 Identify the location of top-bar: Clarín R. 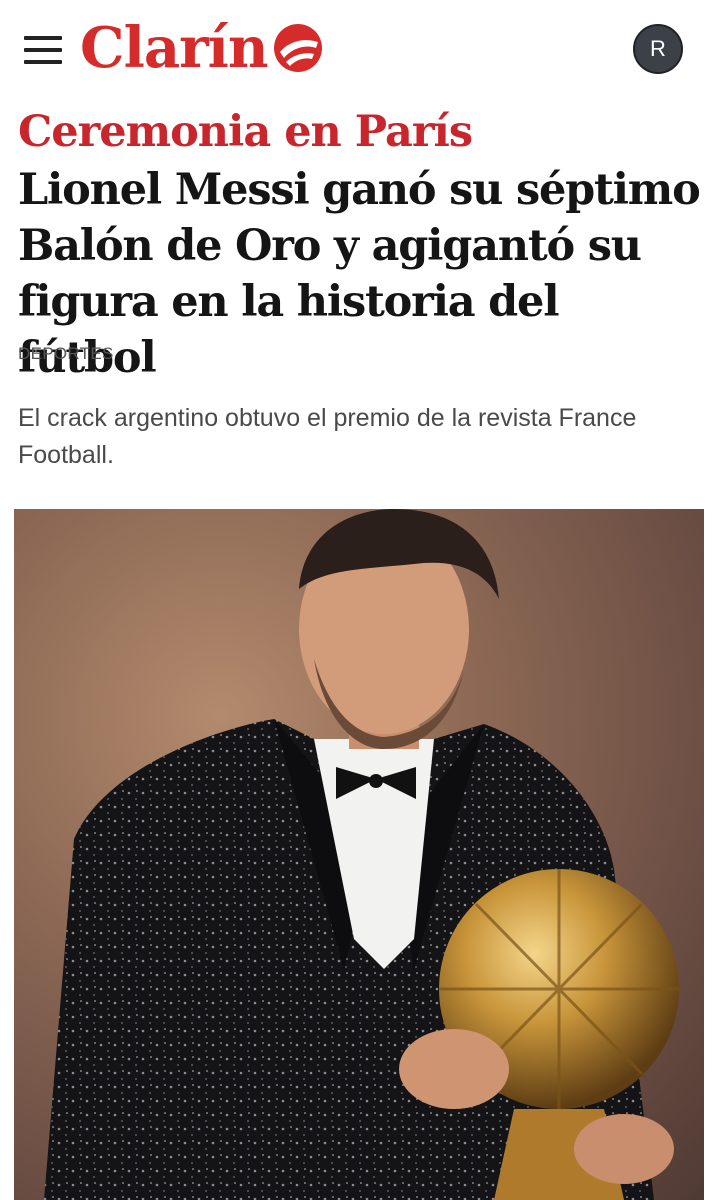
(359, 50).